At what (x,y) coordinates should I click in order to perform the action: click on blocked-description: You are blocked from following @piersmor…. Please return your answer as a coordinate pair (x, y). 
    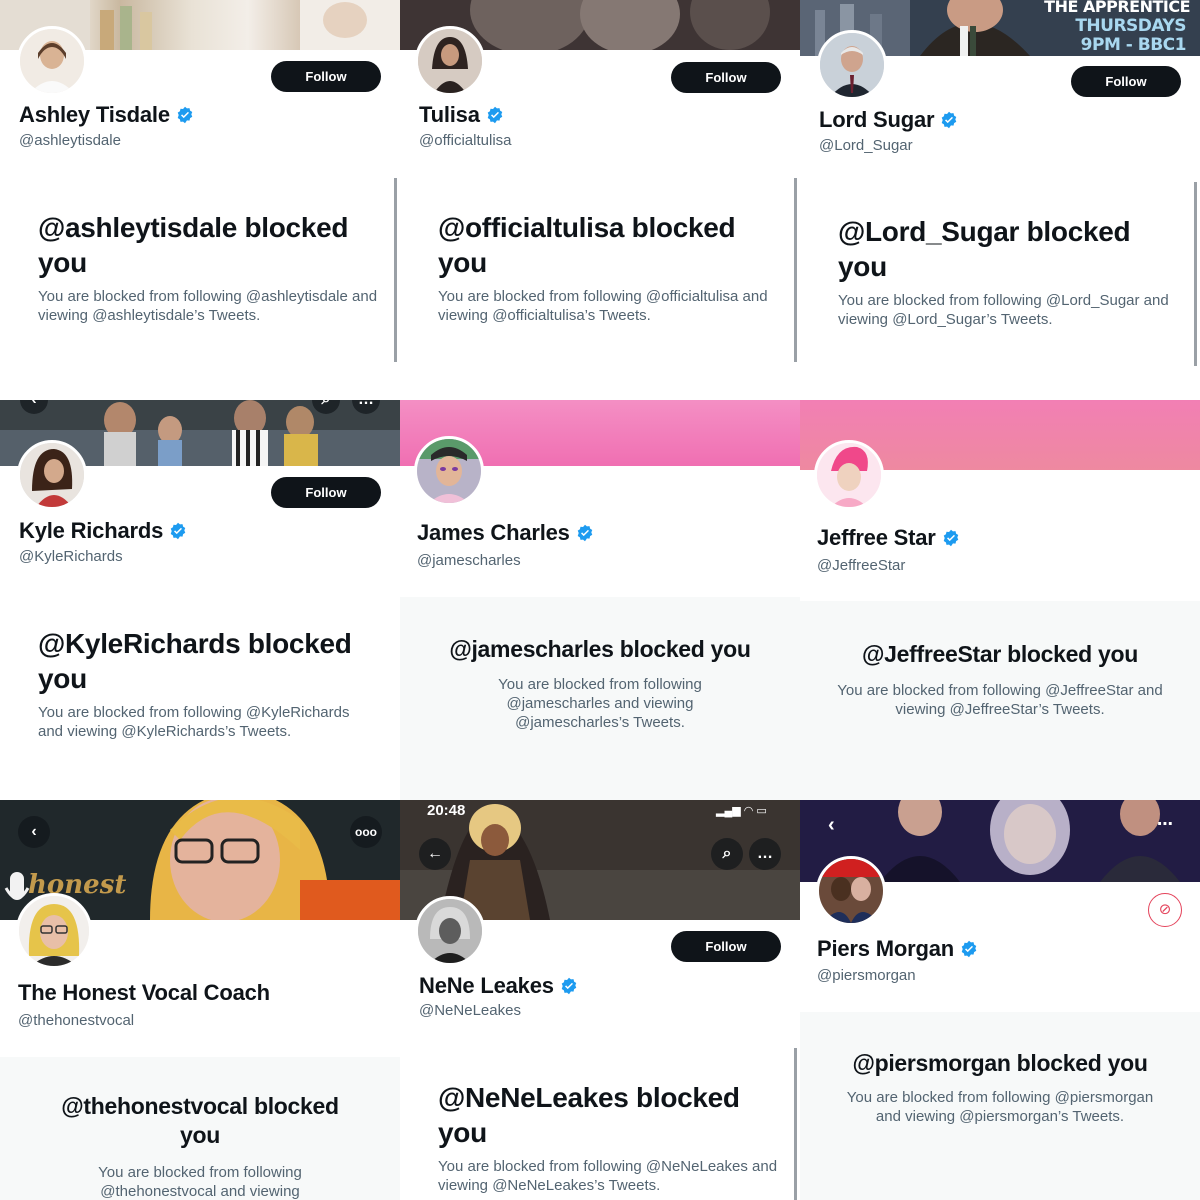
    Looking at the image, I should click on (1000, 1107).